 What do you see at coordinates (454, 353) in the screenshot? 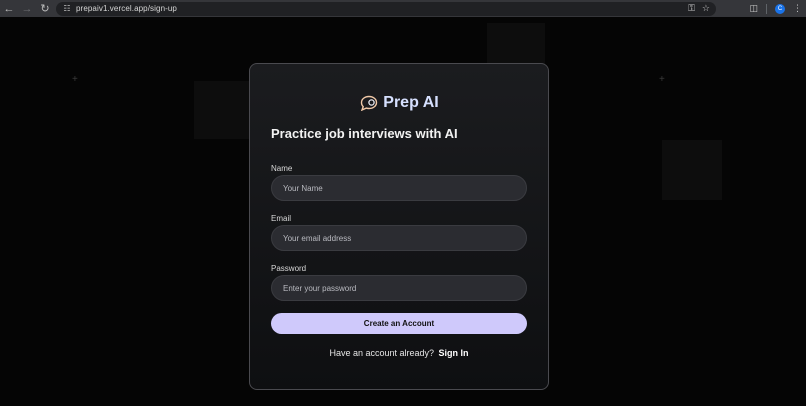
I see `sign-in-link: Sign In` at bounding box center [454, 353].